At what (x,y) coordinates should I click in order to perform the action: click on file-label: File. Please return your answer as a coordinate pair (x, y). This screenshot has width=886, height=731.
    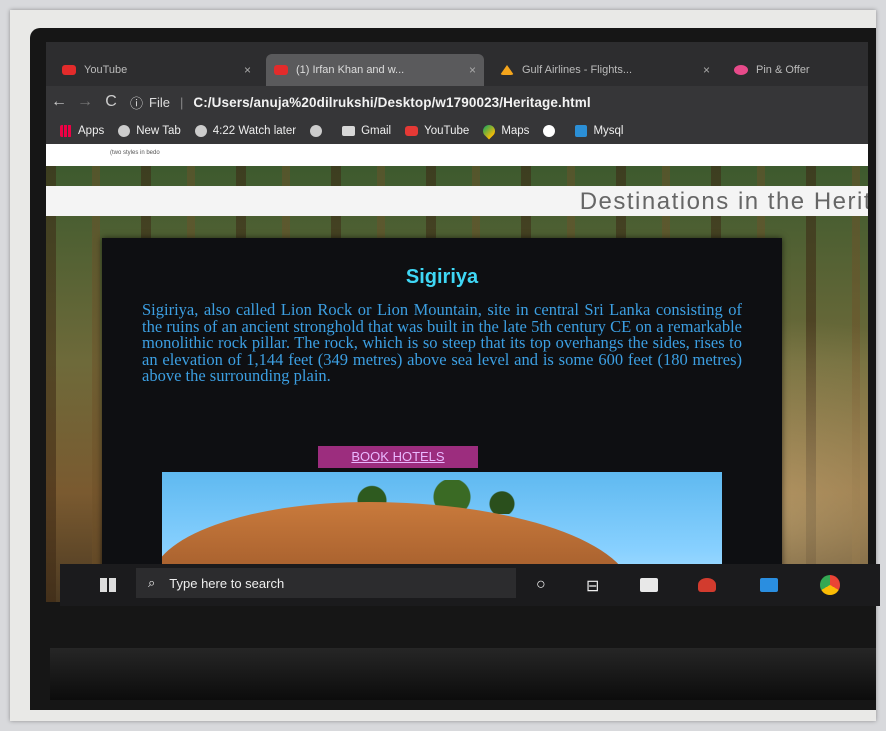
    Looking at the image, I should click on (159, 102).